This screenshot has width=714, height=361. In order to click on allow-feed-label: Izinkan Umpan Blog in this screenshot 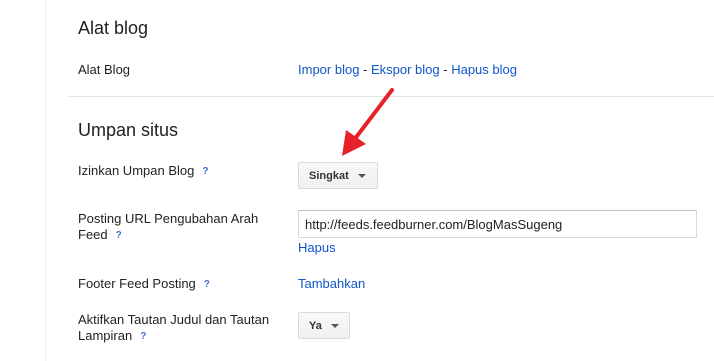, I will do `click(136, 170)`.